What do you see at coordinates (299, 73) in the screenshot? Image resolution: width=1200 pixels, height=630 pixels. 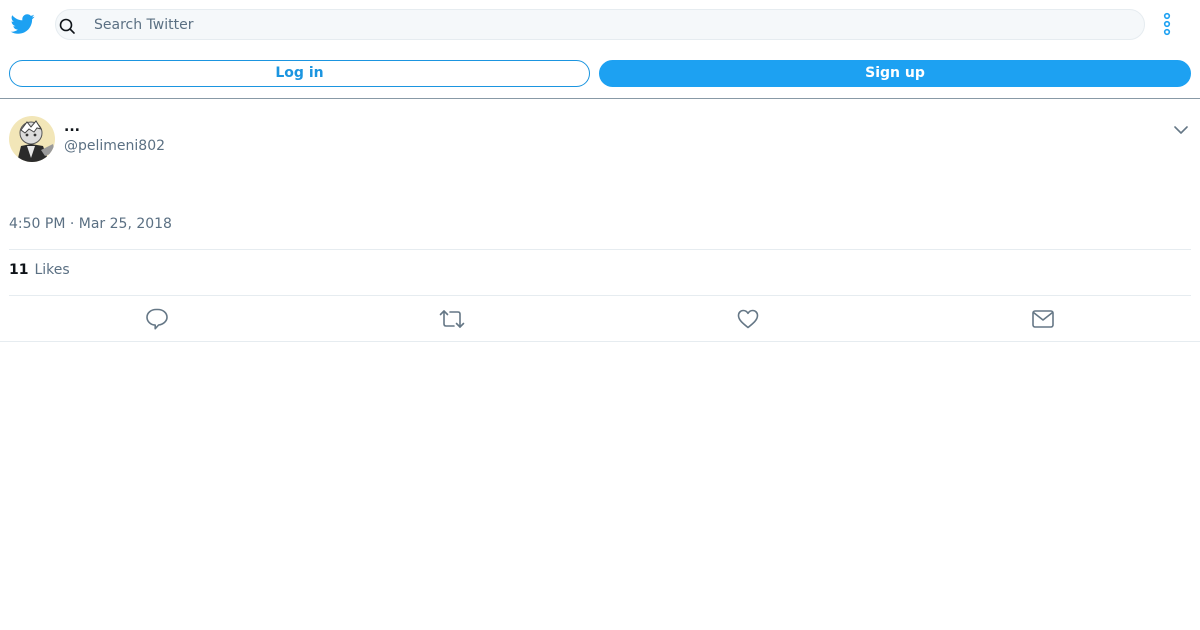 I see `login-button: Log in` at bounding box center [299, 73].